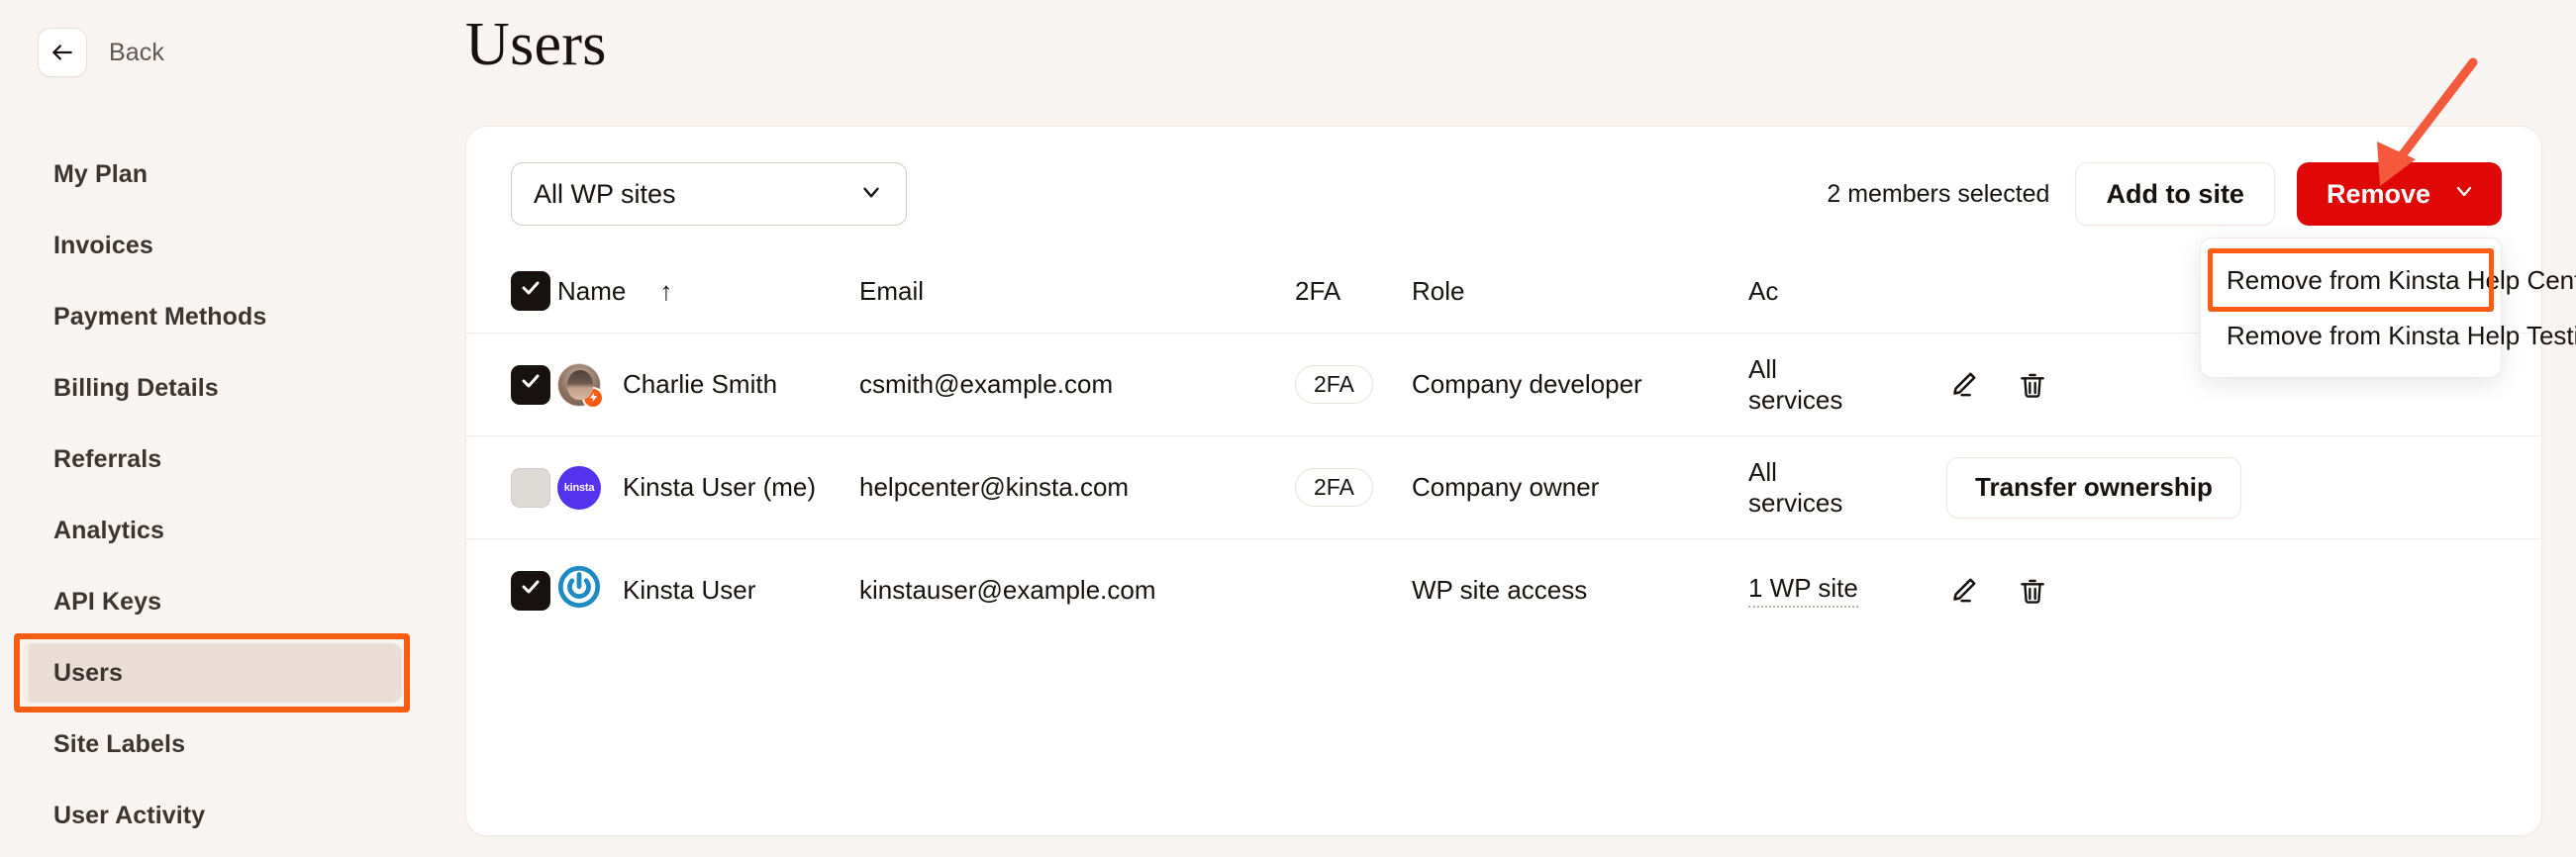 The height and width of the screenshot is (857, 2576). What do you see at coordinates (1527, 384) in the screenshot?
I see `user-role: Company developer` at bounding box center [1527, 384].